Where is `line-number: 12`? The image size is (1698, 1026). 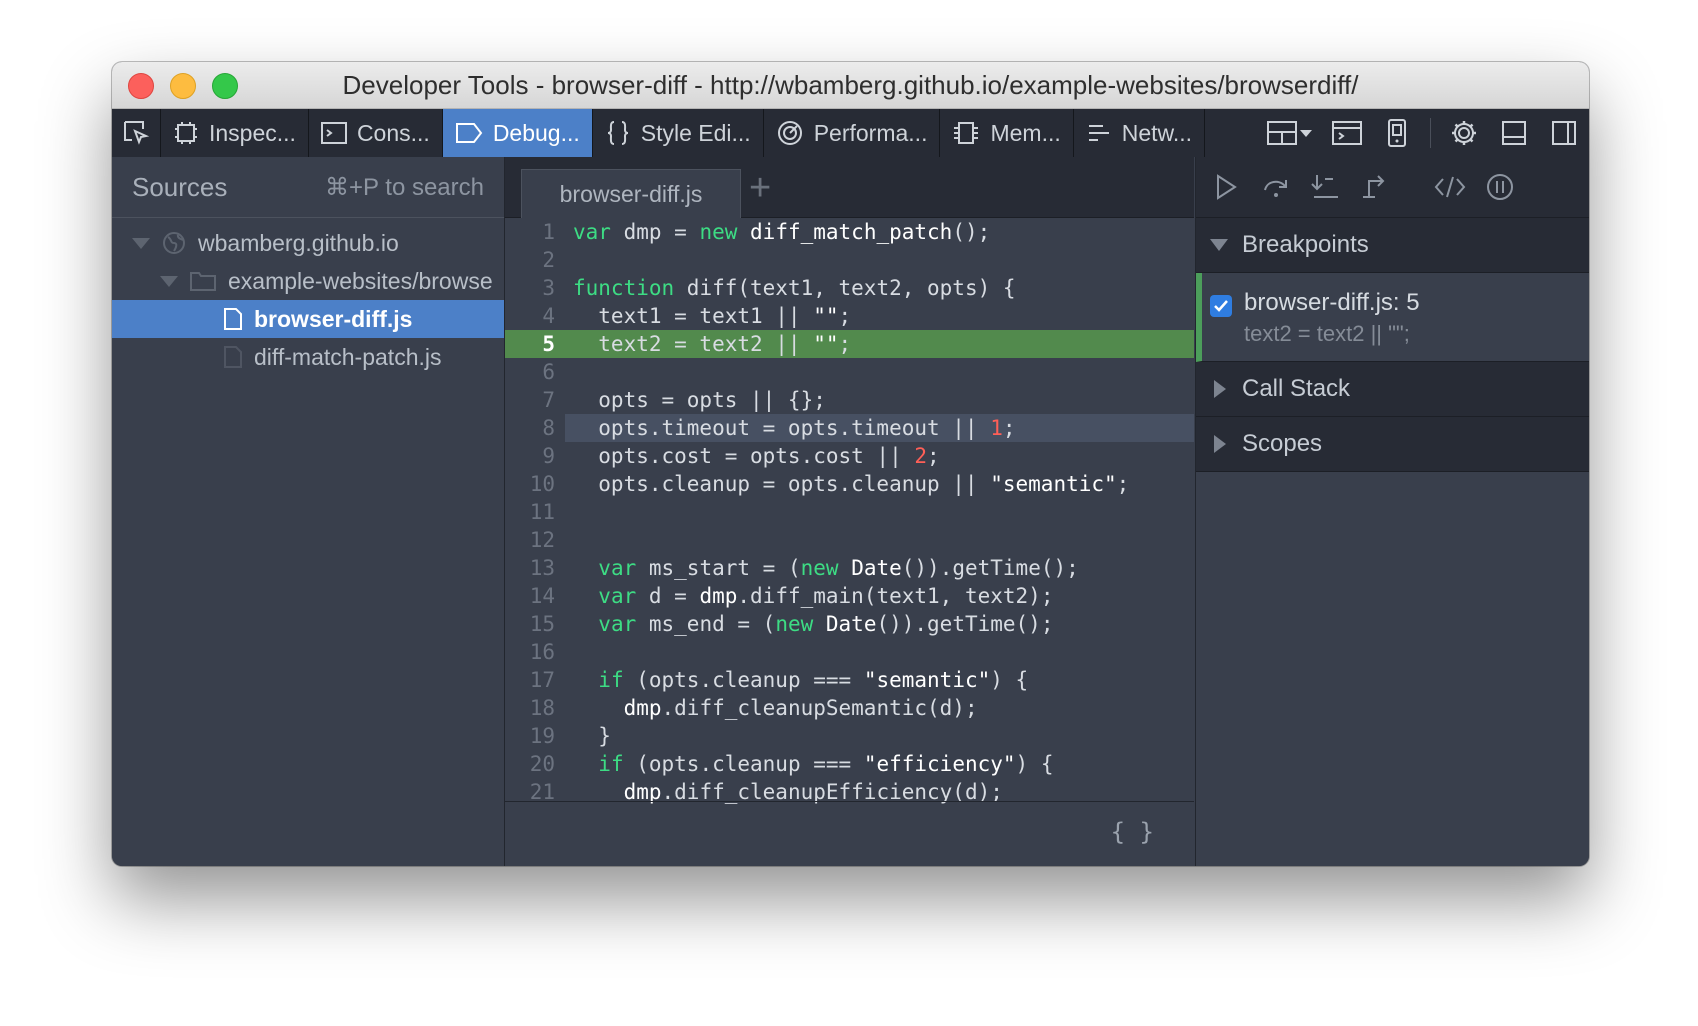
line-number: 12 is located at coordinates (530, 540).